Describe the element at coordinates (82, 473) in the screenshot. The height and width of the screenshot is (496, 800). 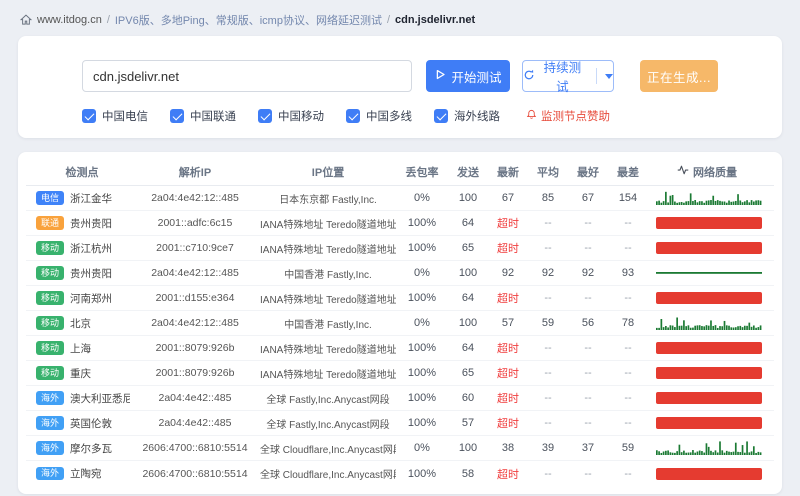
I see `cell-node: 海外 立陶宛` at that location.